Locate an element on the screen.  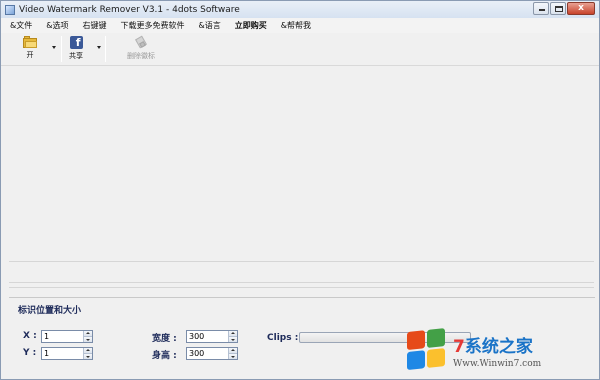
menu-bar: &文件 &选项 右键键 下载更多免费软件 &语言 立即购买 &帮帮我 is located at coordinates (300, 25).